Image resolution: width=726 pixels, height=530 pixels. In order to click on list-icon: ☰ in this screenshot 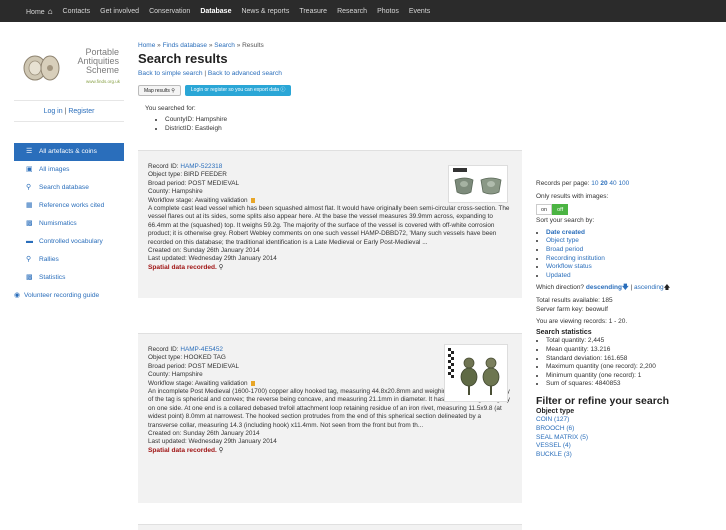, I will do `click(29, 151)`.